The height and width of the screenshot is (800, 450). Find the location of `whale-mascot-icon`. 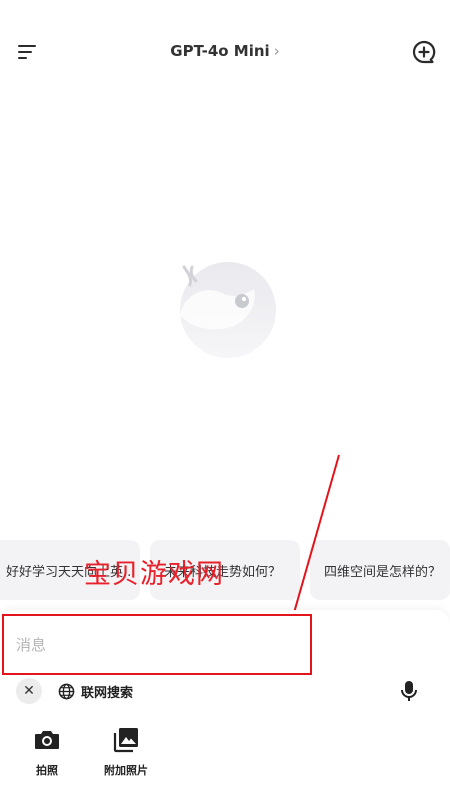

whale-mascot-icon is located at coordinates (225, 310).